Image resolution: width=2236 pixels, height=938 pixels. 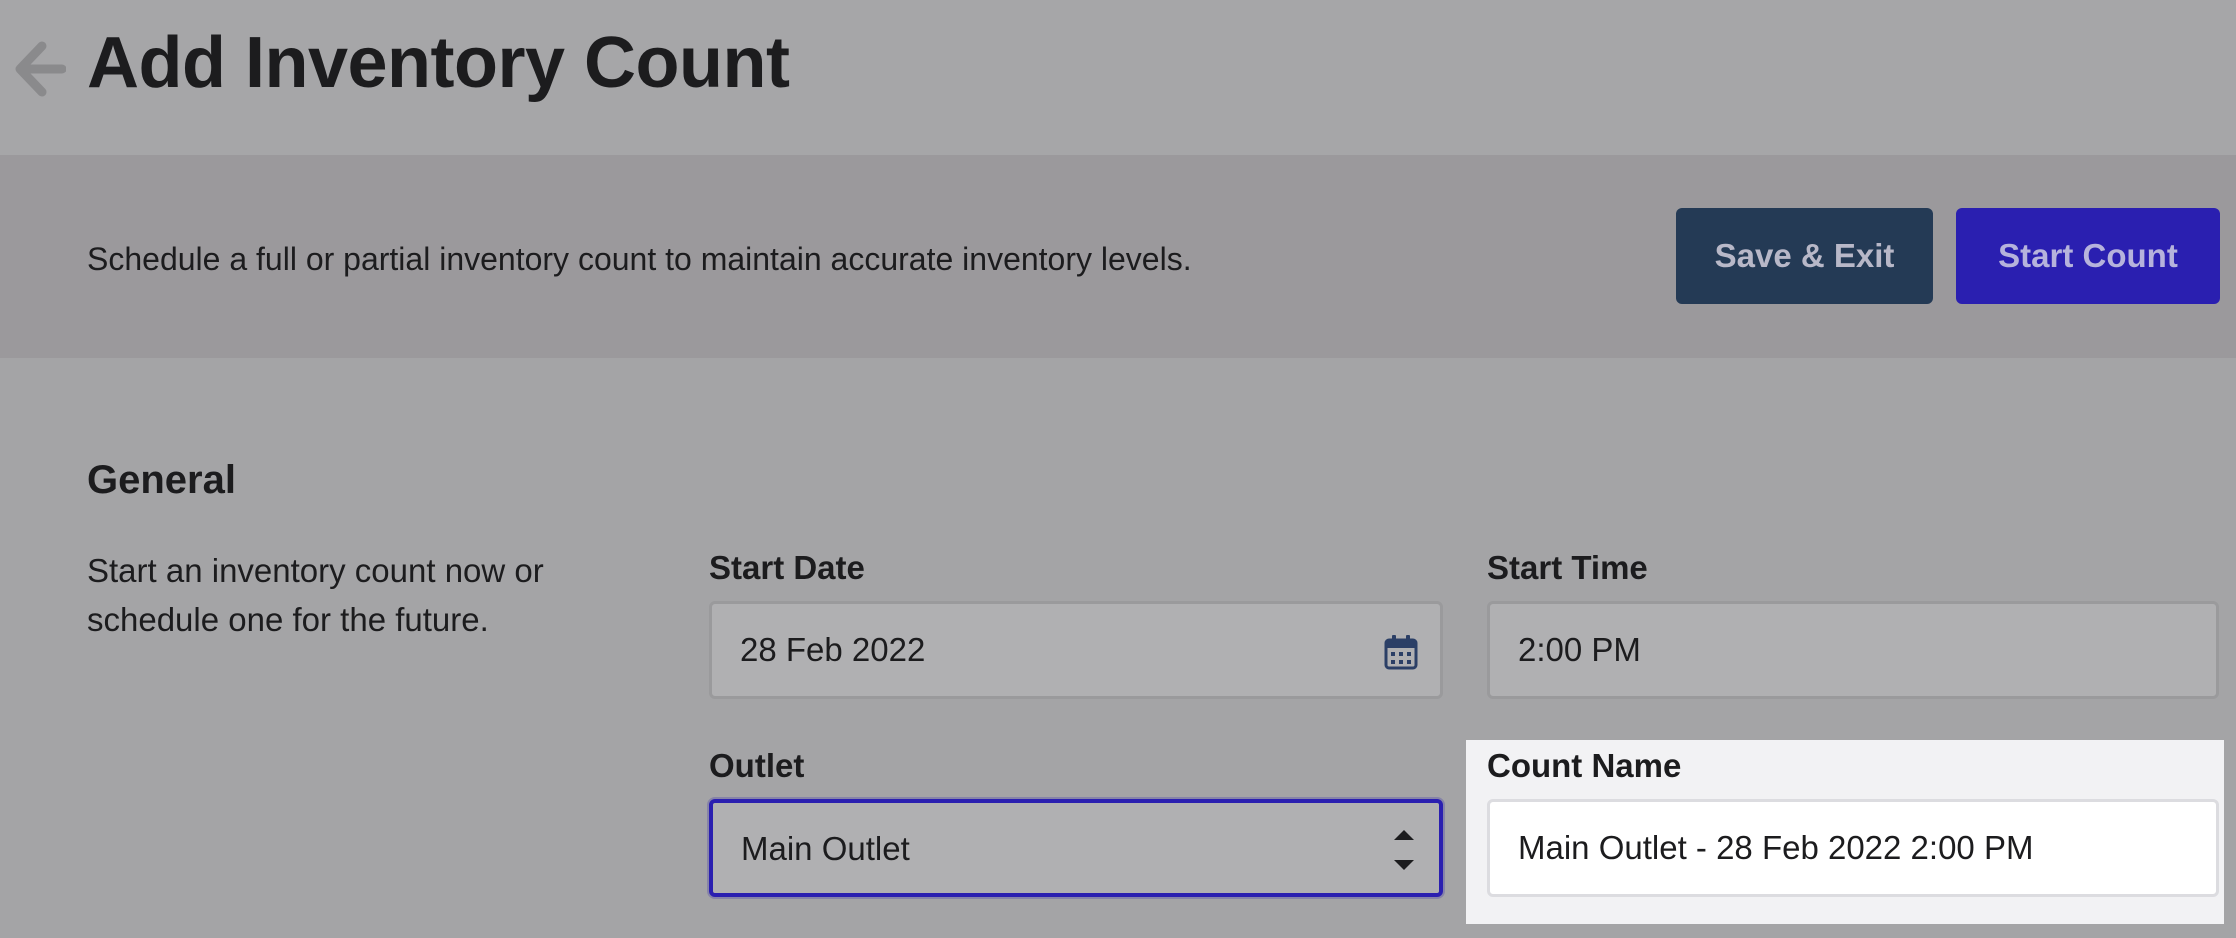 What do you see at coordinates (825, 848) in the screenshot?
I see `outlet-value: Main Outlet` at bounding box center [825, 848].